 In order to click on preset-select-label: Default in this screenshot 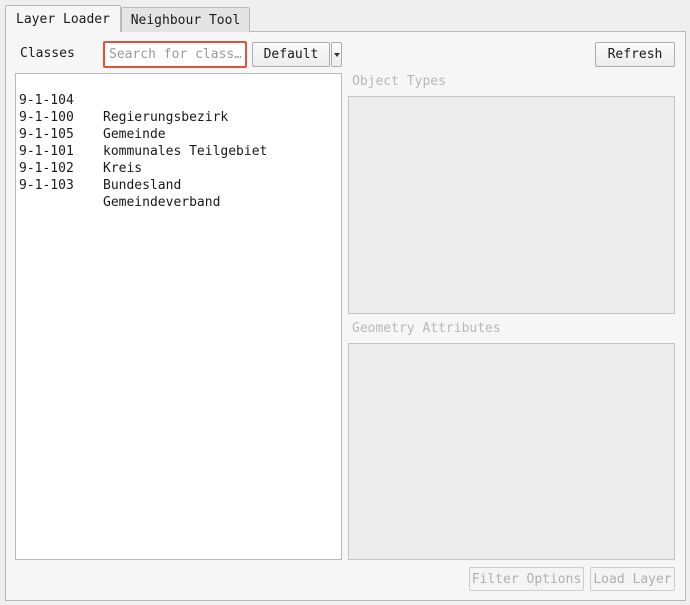, I will do `click(291, 54)`.